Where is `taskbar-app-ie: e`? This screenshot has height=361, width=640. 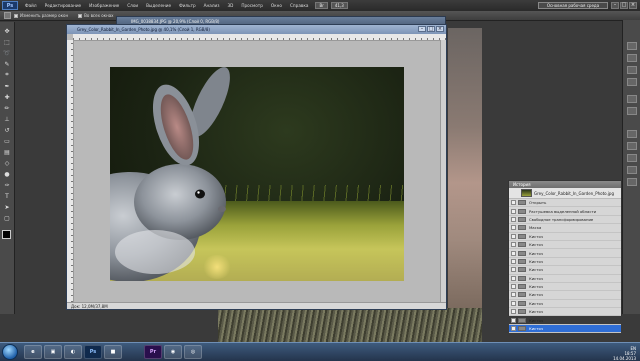 taskbar-app-ie: e is located at coordinates (33, 352).